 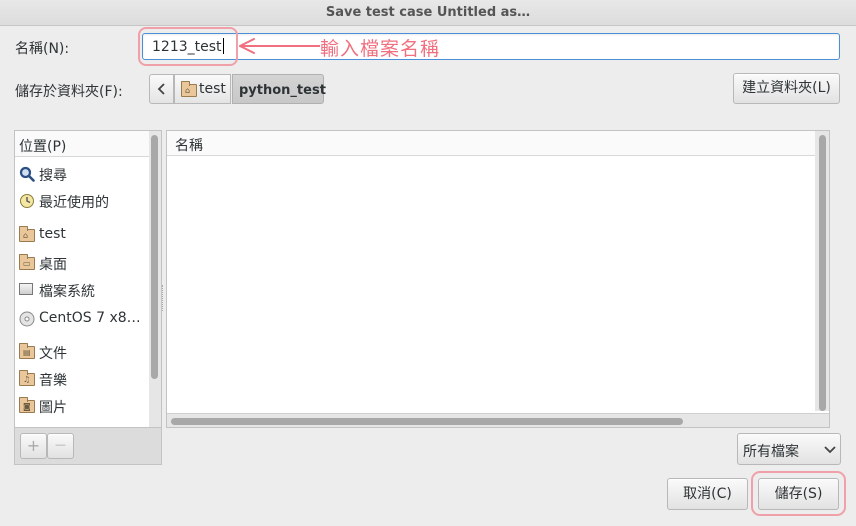 I want to click on drive-icon, so click(x=27, y=291).